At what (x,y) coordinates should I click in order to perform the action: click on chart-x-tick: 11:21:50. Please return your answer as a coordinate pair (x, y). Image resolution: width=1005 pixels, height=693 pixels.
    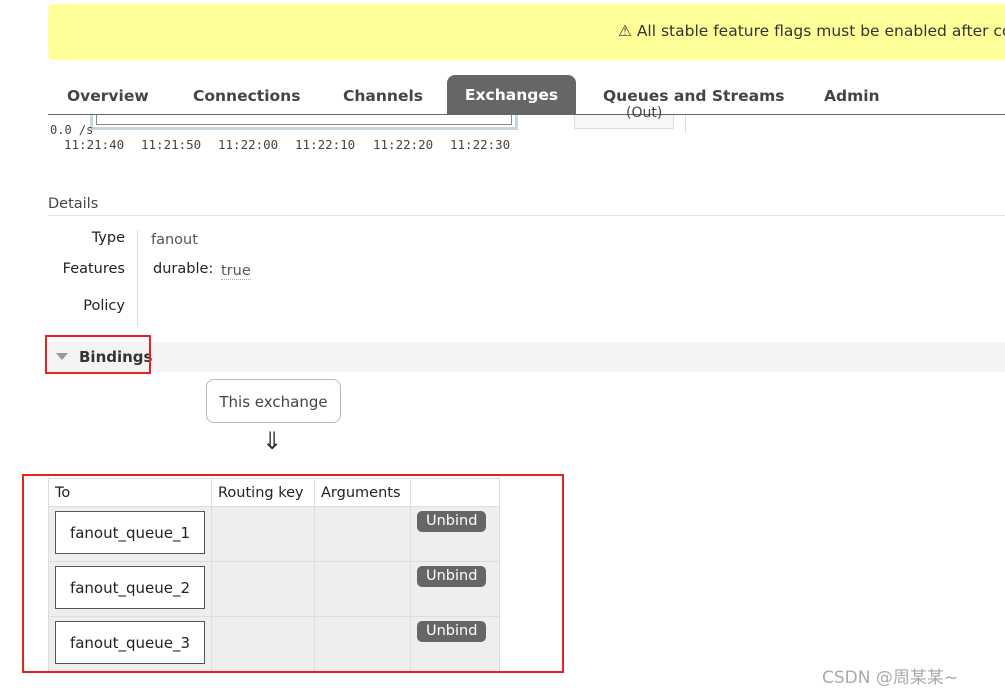
    Looking at the image, I should click on (171, 144).